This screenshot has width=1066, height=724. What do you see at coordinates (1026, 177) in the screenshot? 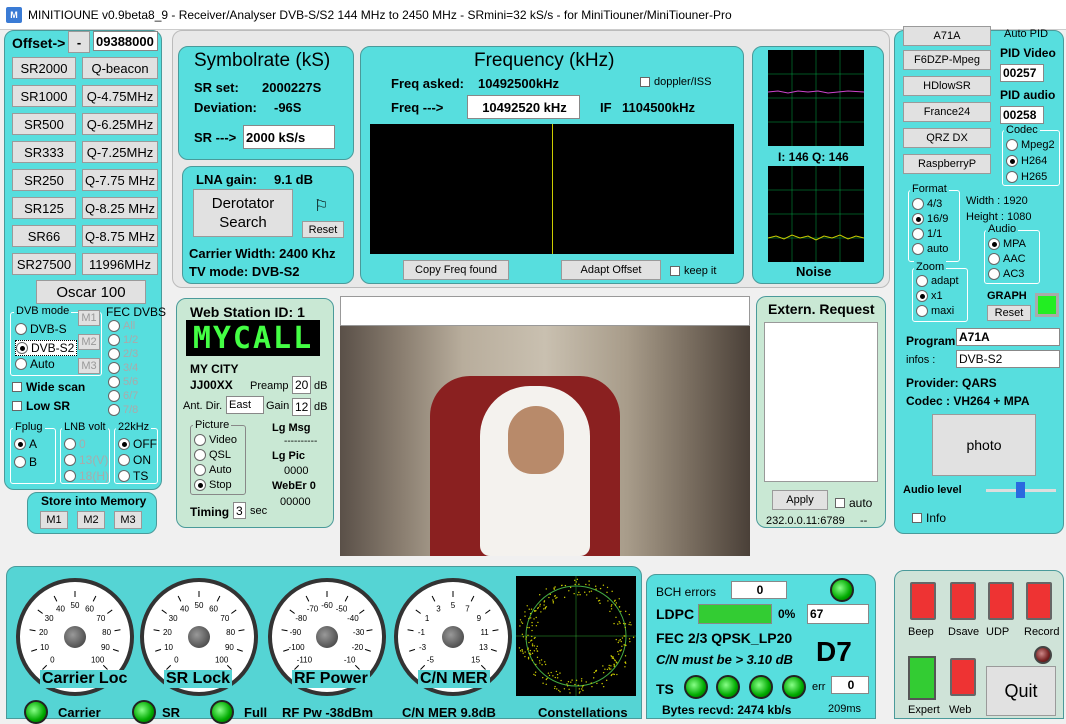
I see `radio-h265: H265` at bounding box center [1026, 177].